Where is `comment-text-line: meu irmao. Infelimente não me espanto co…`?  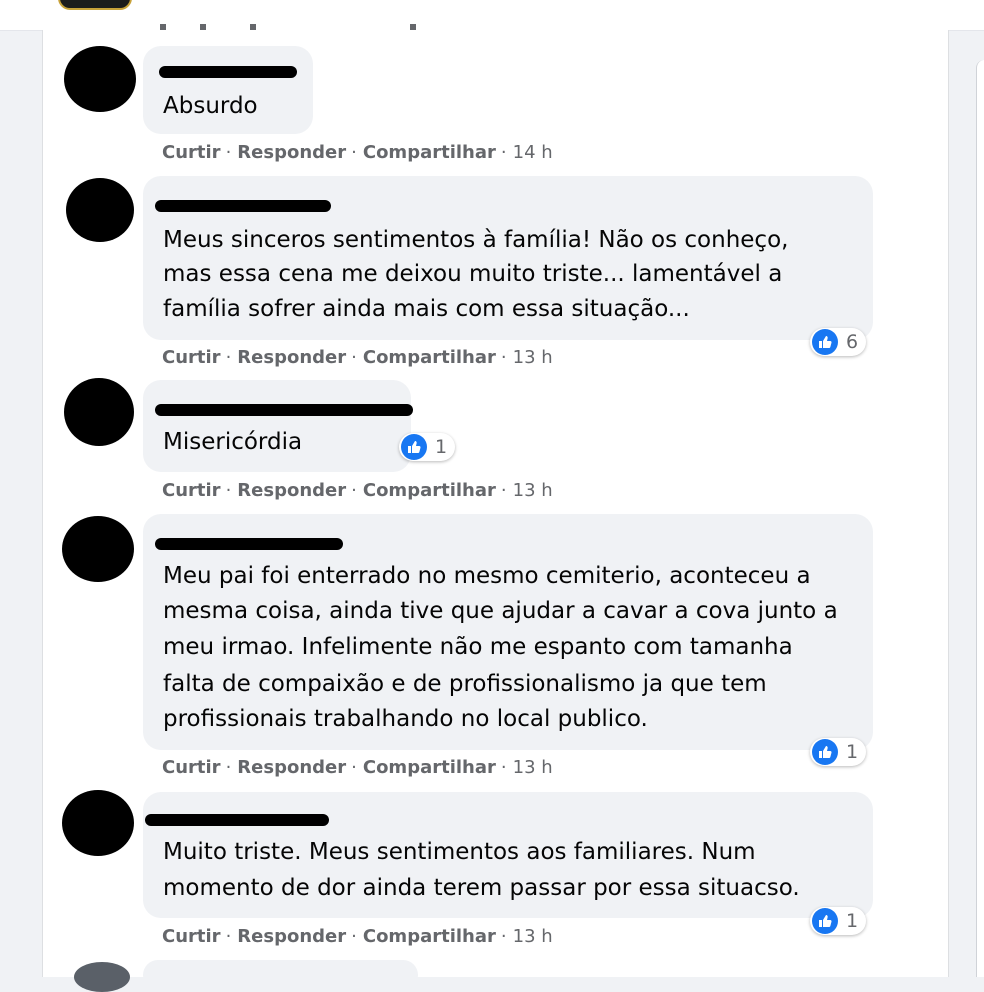 comment-text-line: meu irmao. Infelimente não me espanto co… is located at coordinates (478, 647).